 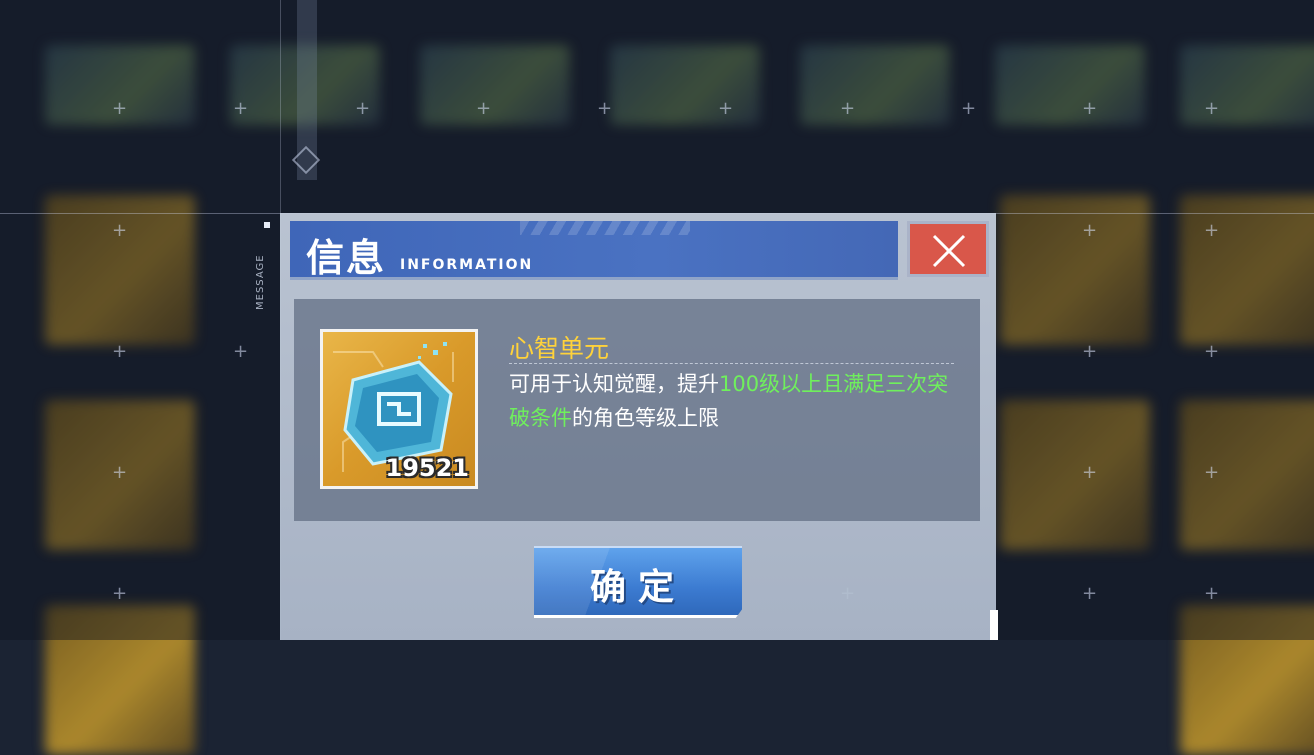 I want to click on chip-icon: 19521, so click(x=399, y=409).